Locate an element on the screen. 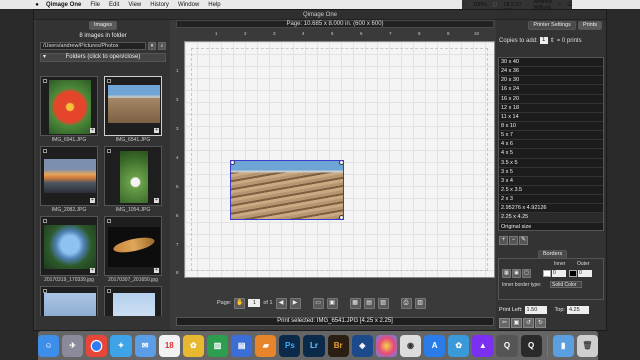 Image resolution: width=640 pixels, height=360 pixels. battery-icon is located at coordinates (495, 4).